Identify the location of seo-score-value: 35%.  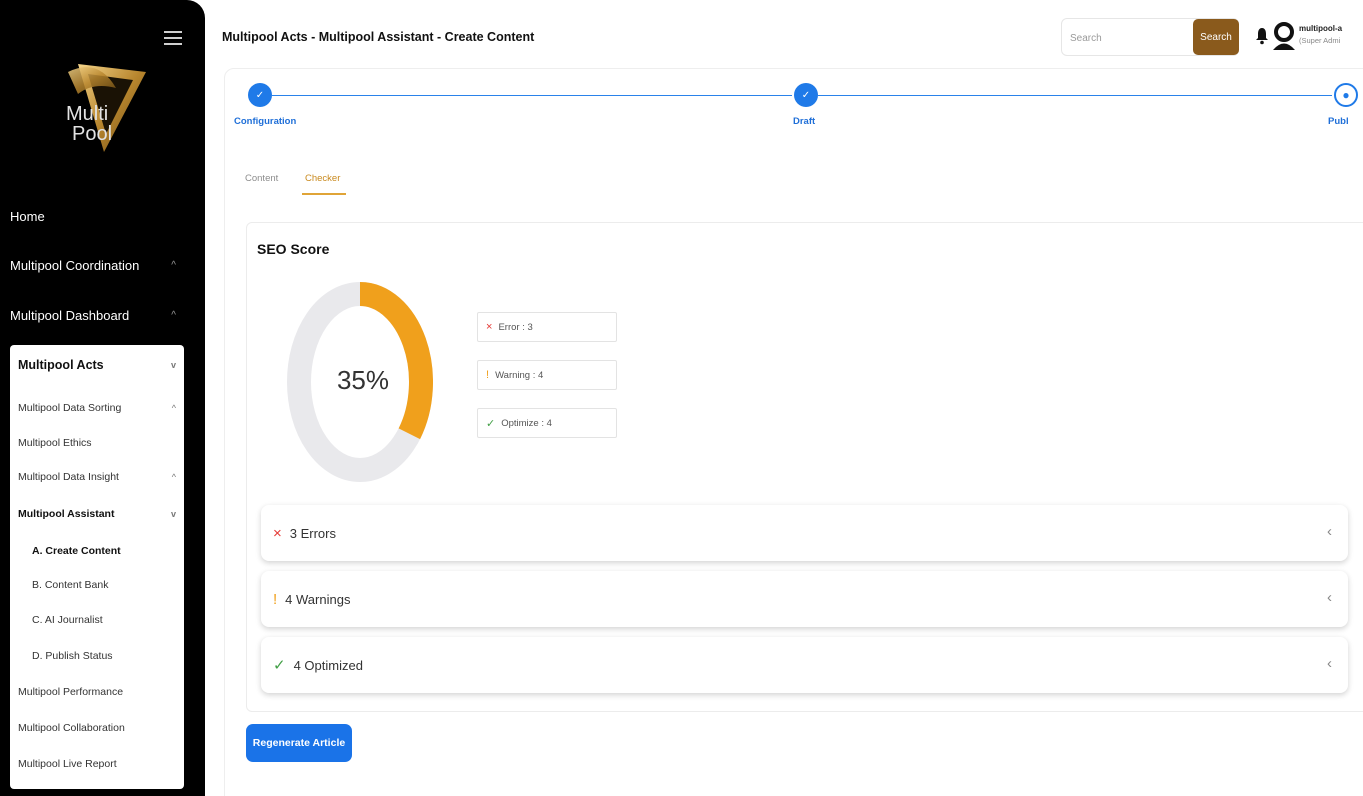
(363, 380).